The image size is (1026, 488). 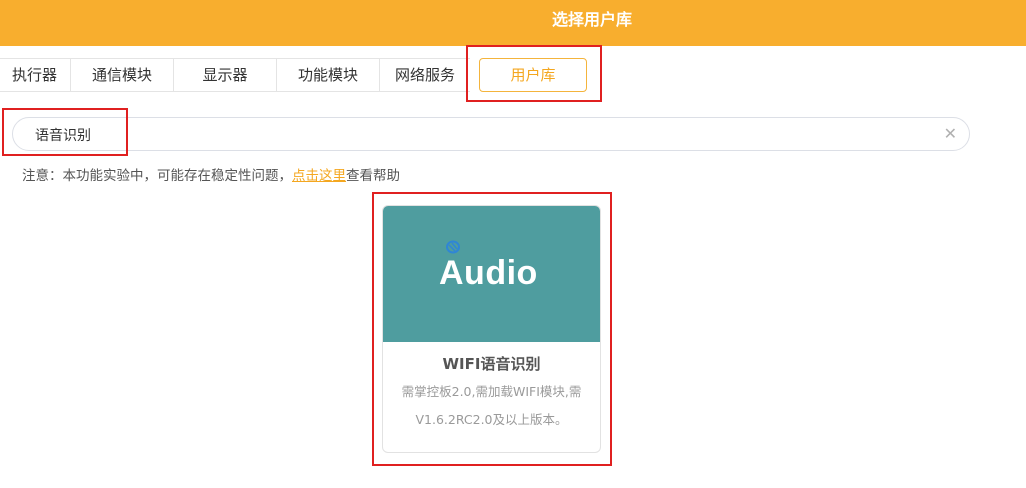 I want to click on notice-text: 注意：本功能实验中，可能存在稳定性问题，点击这里查看帮助, so click(x=211, y=174).